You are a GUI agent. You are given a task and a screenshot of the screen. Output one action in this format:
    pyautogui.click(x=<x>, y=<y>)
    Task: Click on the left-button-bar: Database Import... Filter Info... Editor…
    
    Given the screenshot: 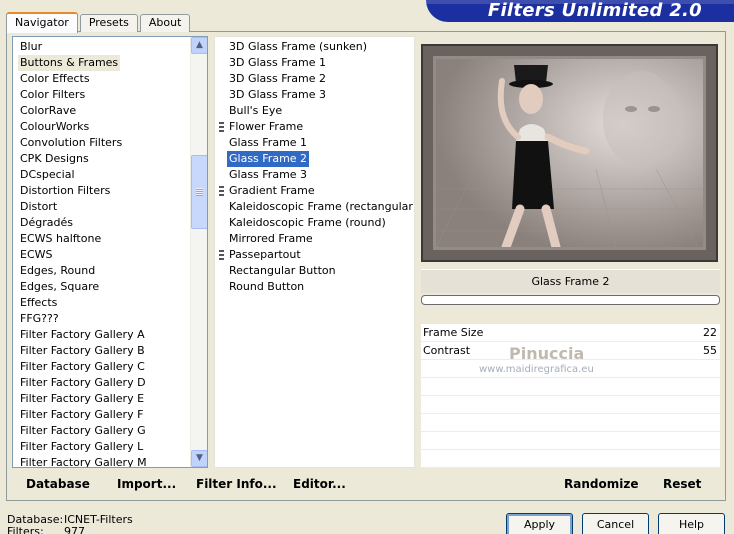 What is the action you would take?
    pyautogui.click(x=214, y=484)
    